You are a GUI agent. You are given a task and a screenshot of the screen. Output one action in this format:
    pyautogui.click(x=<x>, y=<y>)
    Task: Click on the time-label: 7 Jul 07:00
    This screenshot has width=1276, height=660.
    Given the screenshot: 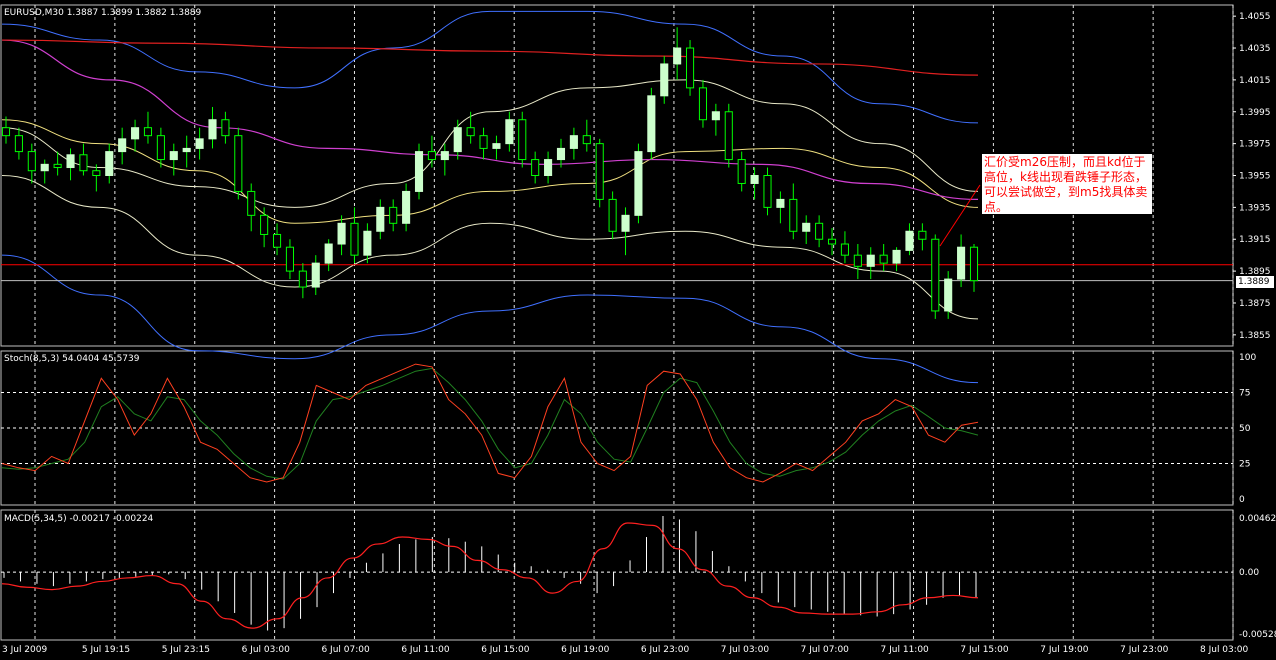 What is the action you would take?
    pyautogui.click(x=825, y=650)
    